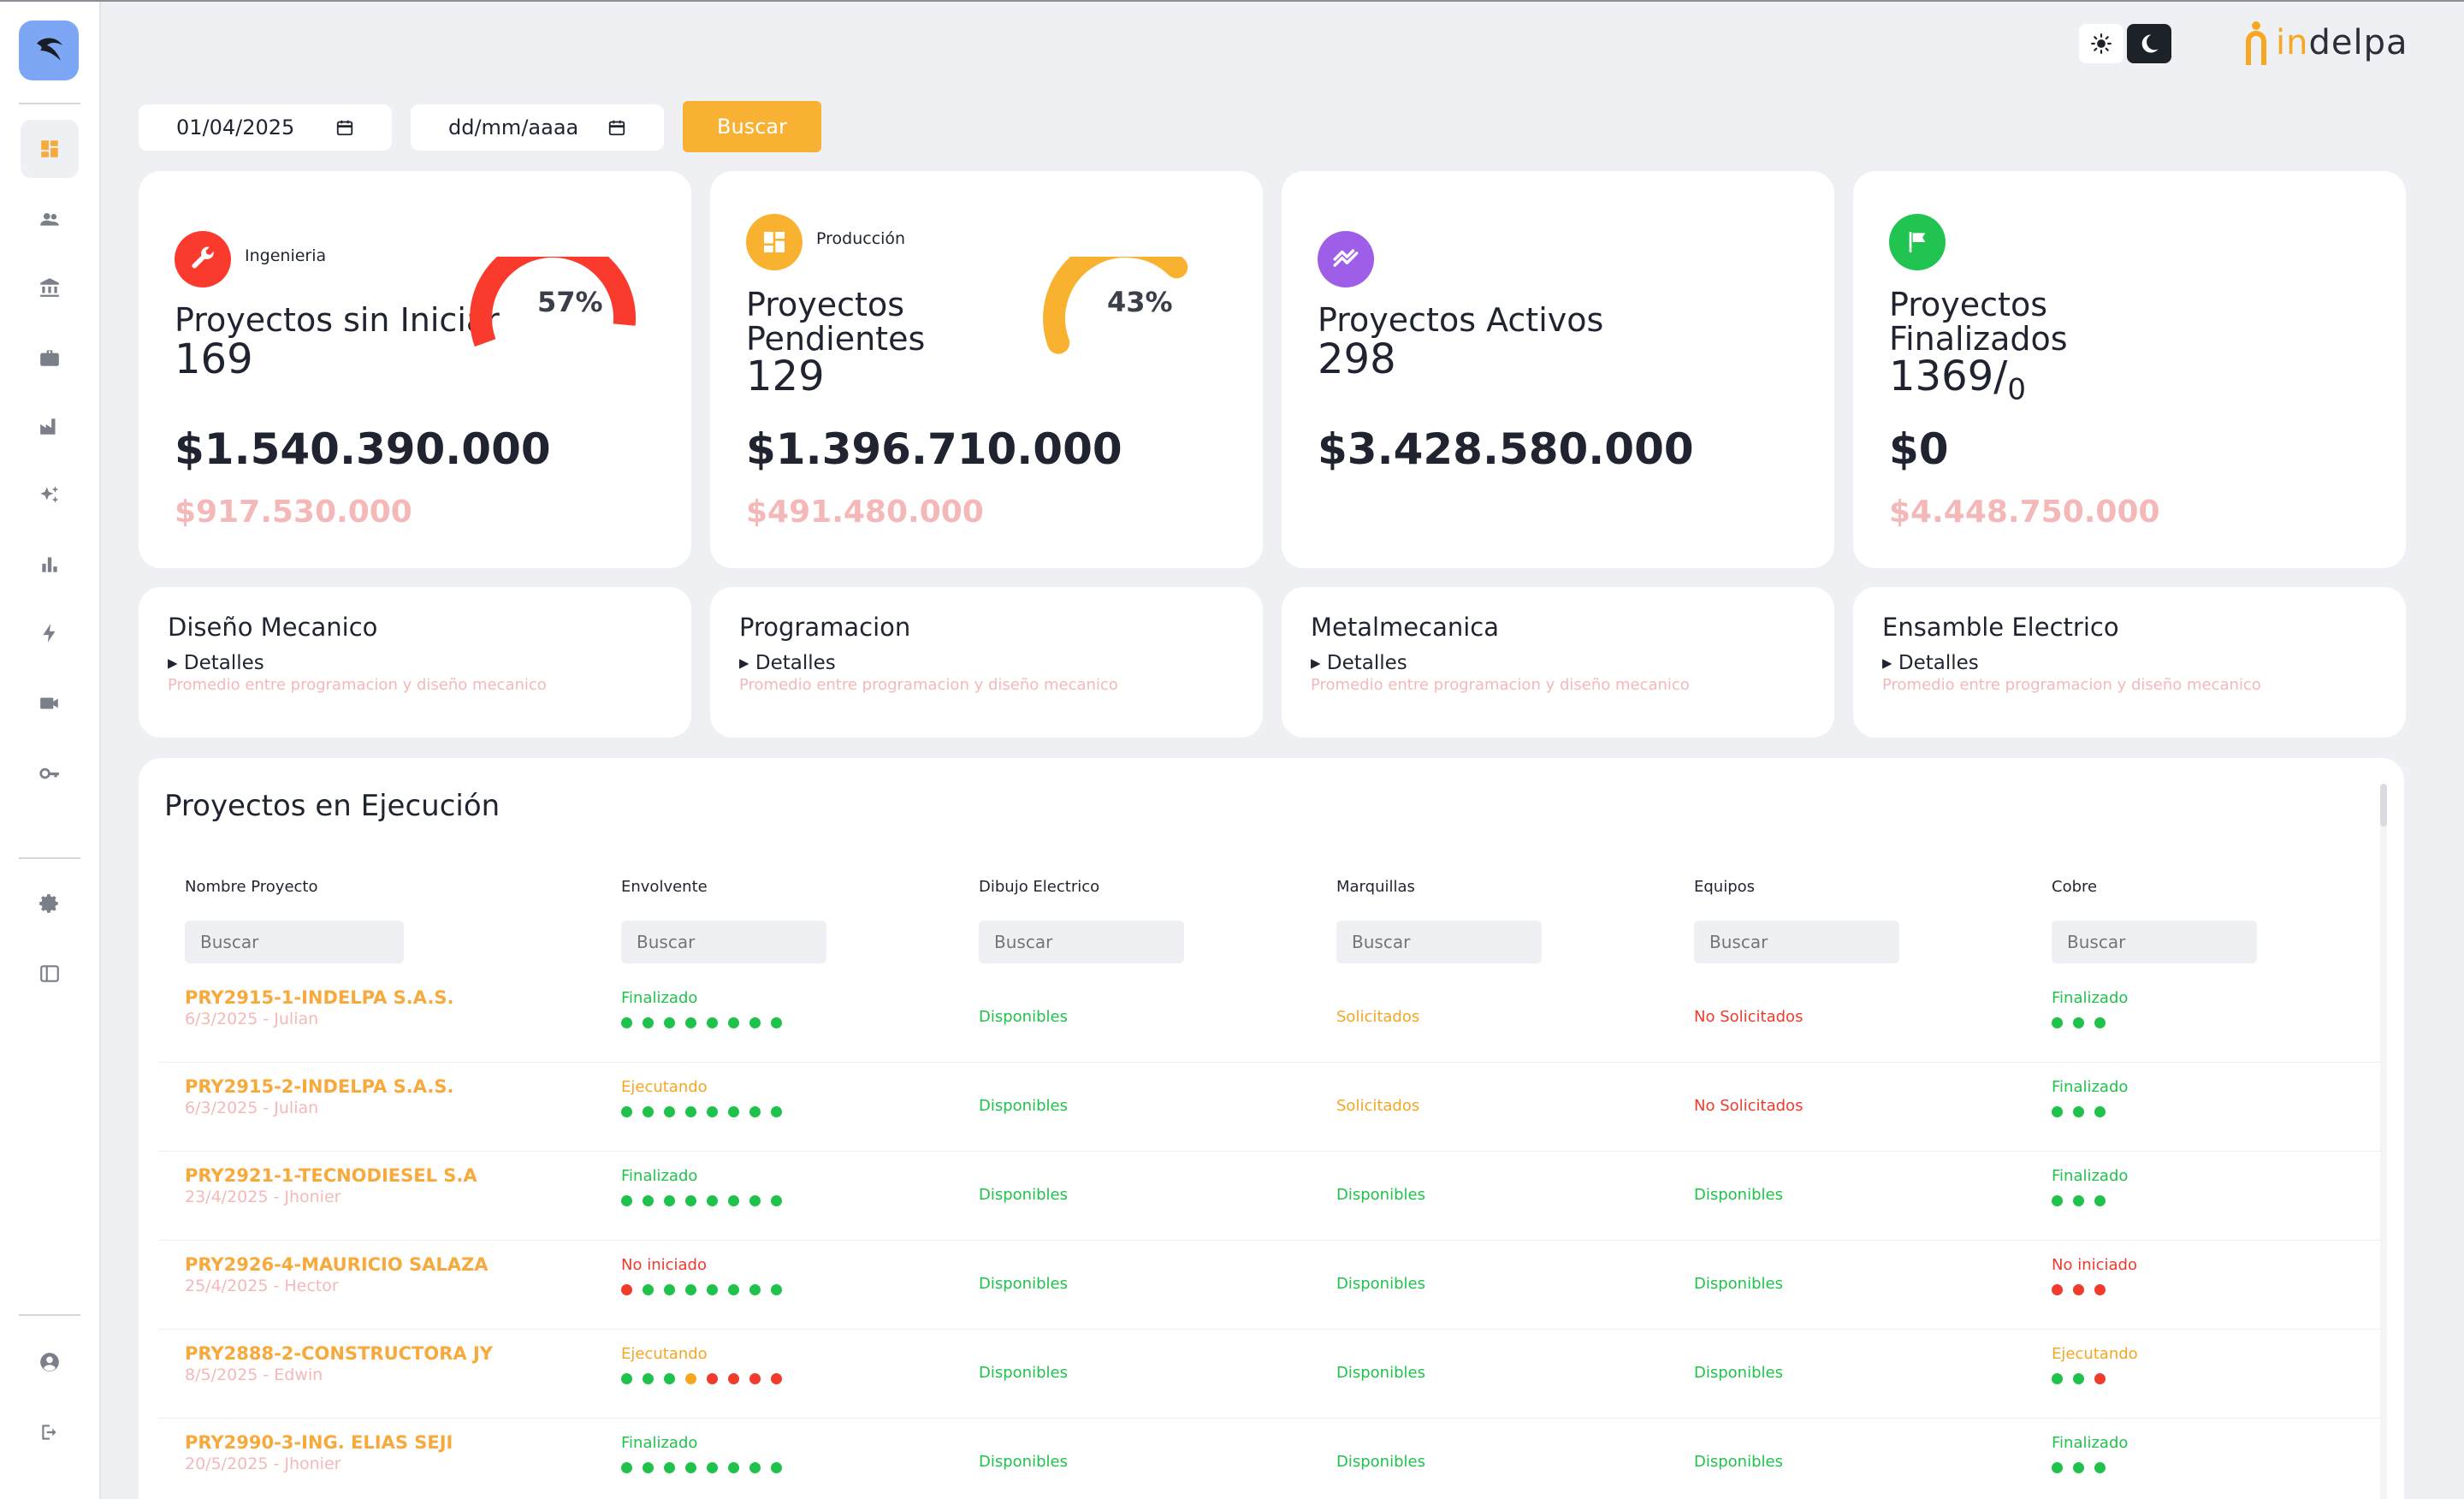 This screenshot has height=1499, width=2464. I want to click on search-envolvente-input, so click(723, 942).